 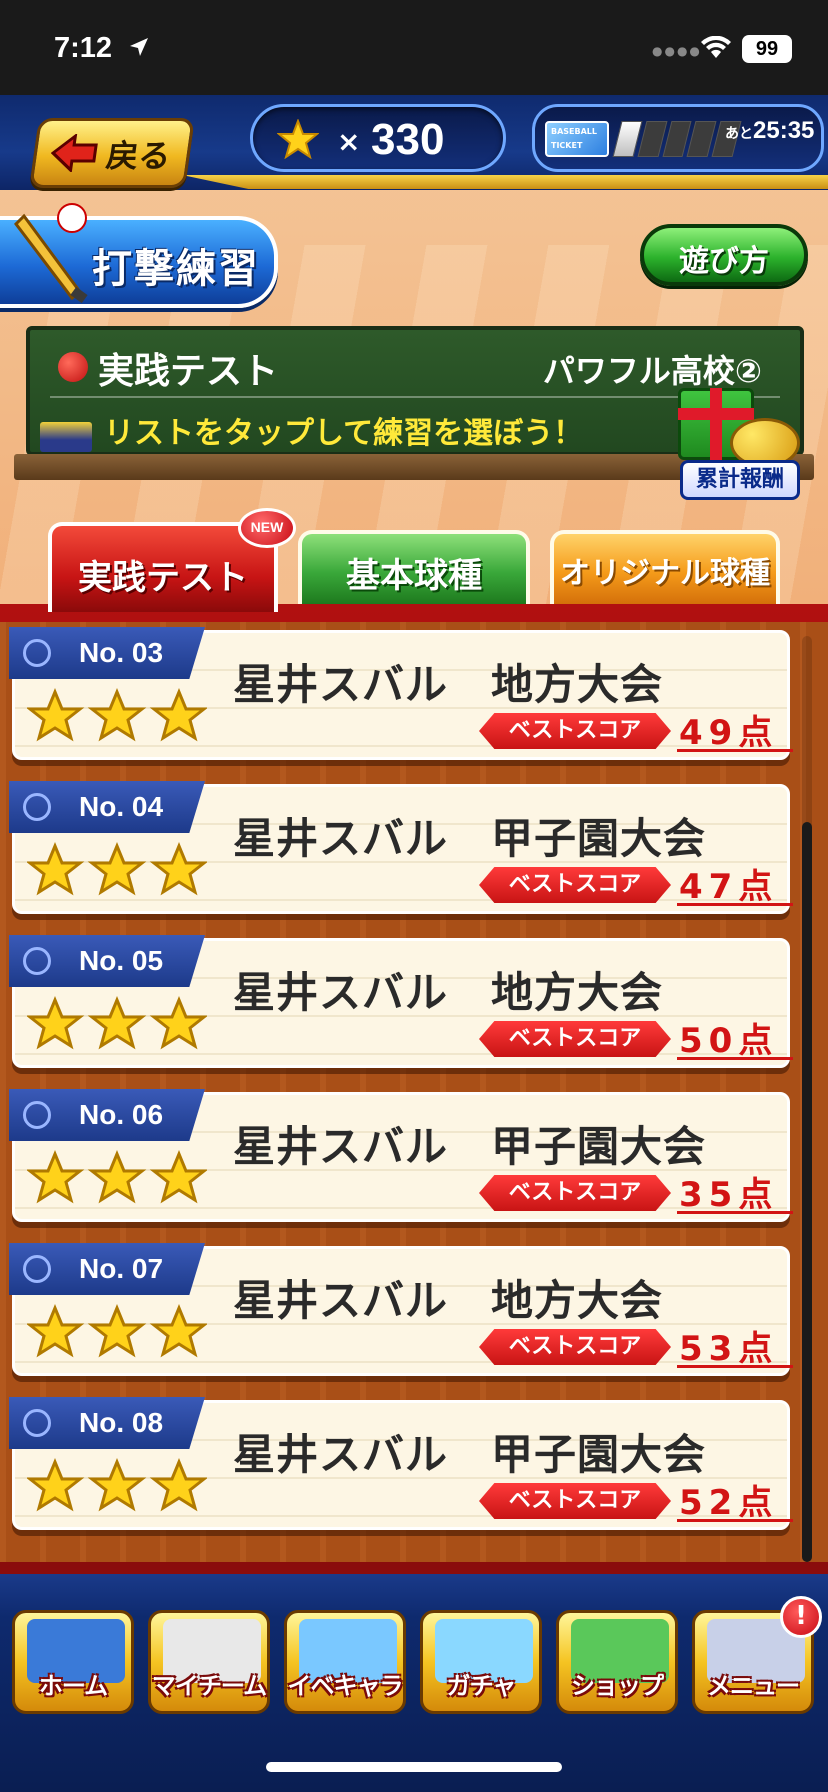 I want to click on ticket-timer: あと25:35, so click(x=770, y=130).